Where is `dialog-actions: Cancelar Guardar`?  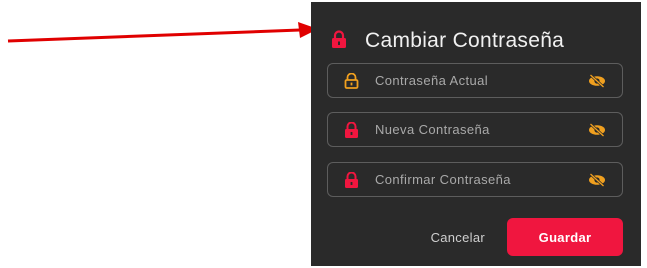
dialog-actions: Cancelar Guardar is located at coordinates (527, 237).